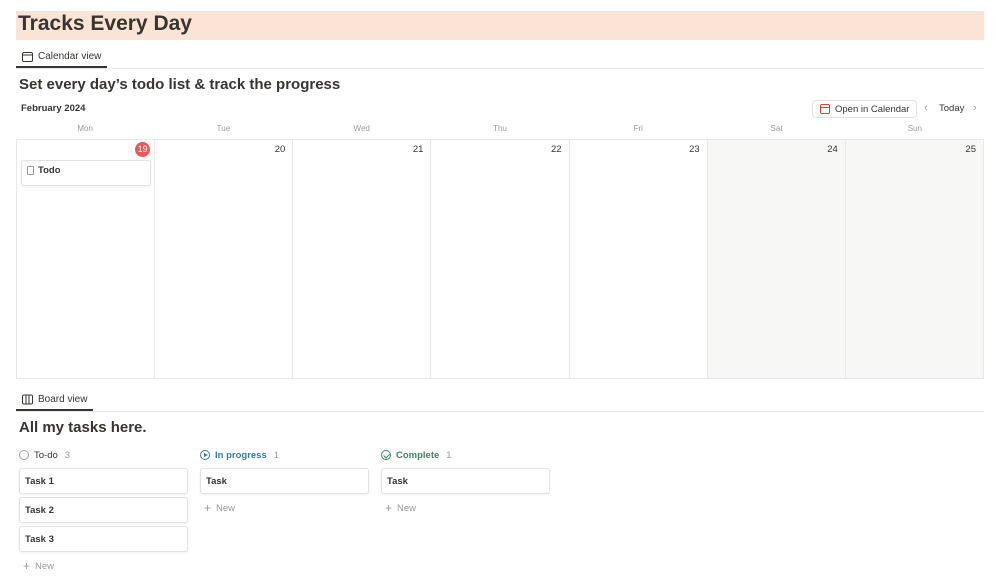 The height and width of the screenshot is (579, 1005). I want to click on tab-calendar-view: Calendar view, so click(62, 57).